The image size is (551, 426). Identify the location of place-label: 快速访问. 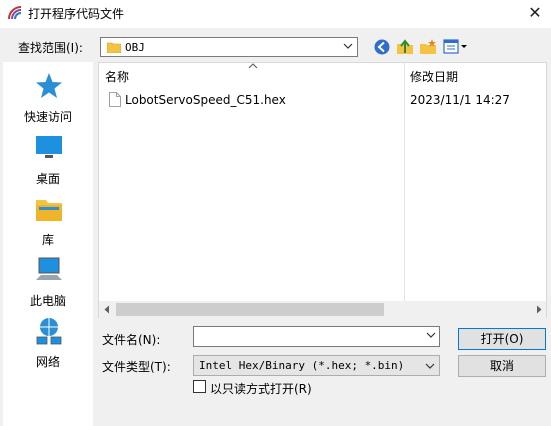
(47, 117).